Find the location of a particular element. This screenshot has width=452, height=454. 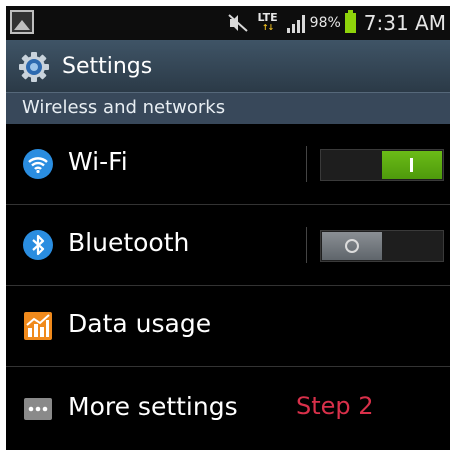

signal-icon is located at coordinates (295, 24).